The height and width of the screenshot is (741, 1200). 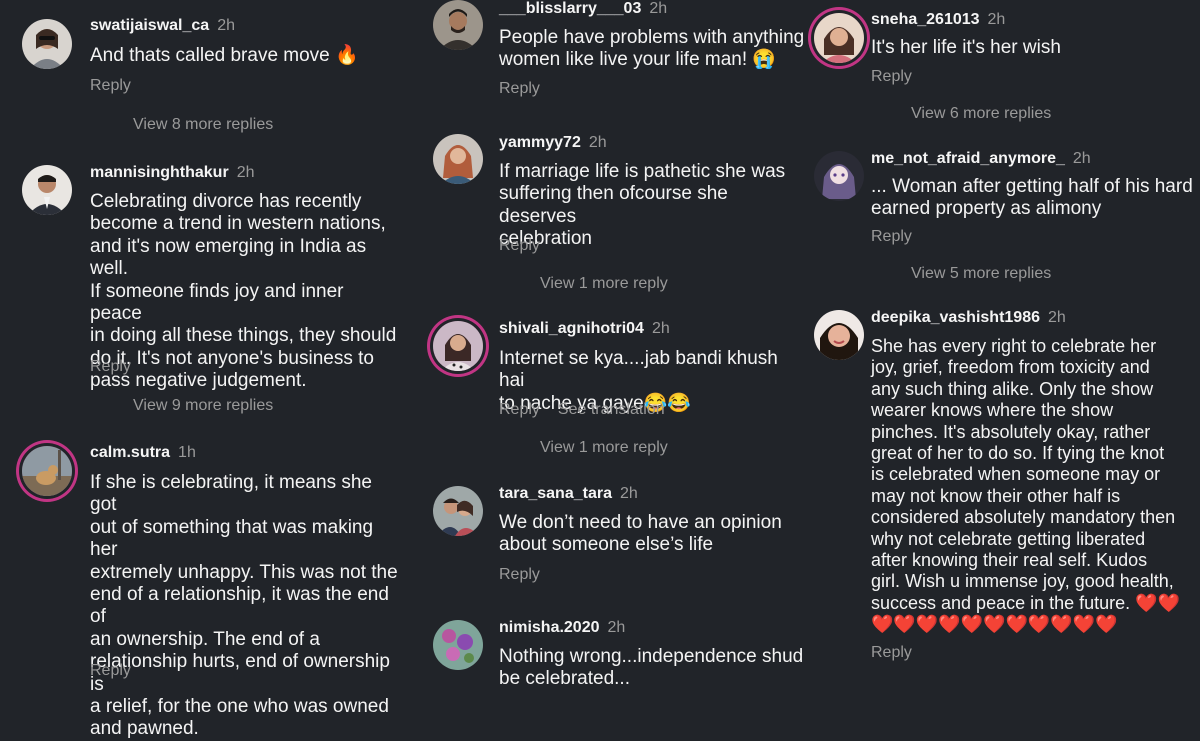 I want to click on comment-header: ___blisslarry___03 2h, so click(x=583, y=9).